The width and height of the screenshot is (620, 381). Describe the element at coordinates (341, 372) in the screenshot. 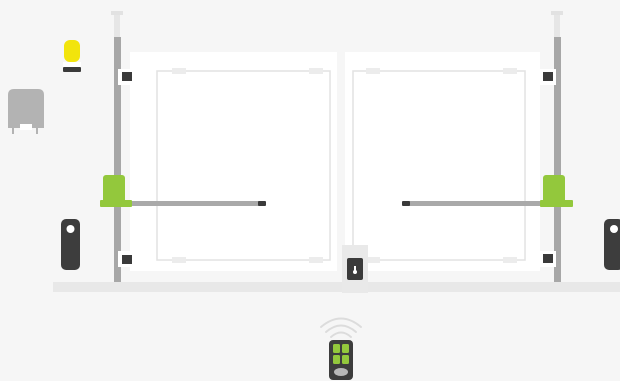

I see `remote-indicator` at that location.